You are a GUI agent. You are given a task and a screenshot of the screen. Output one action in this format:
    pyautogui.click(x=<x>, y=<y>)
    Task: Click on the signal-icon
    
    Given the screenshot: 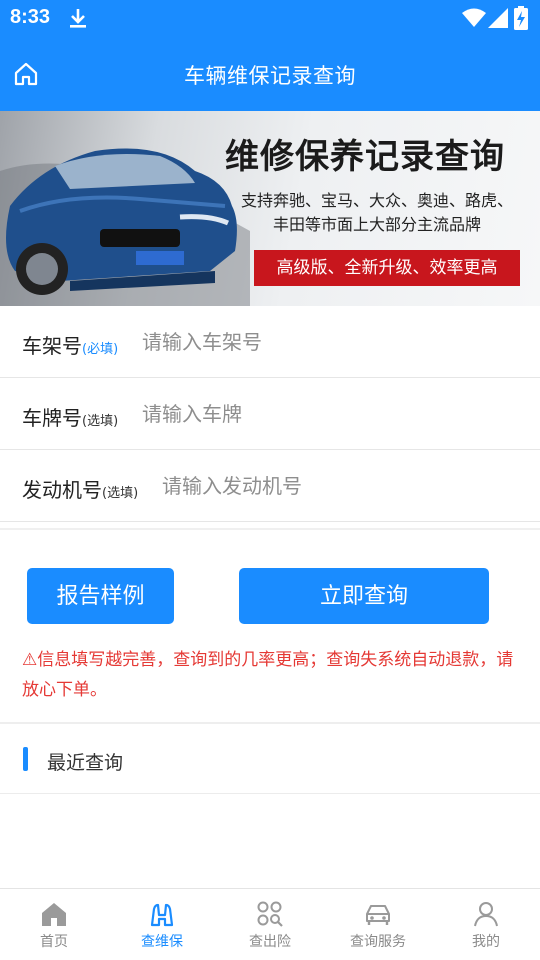 What is the action you would take?
    pyautogui.click(x=498, y=18)
    